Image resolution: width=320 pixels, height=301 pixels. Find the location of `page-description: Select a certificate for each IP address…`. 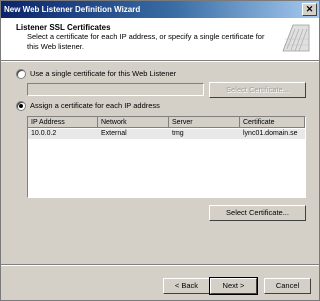

page-description: Select a certificate for each IP address… is located at coordinates (146, 41).